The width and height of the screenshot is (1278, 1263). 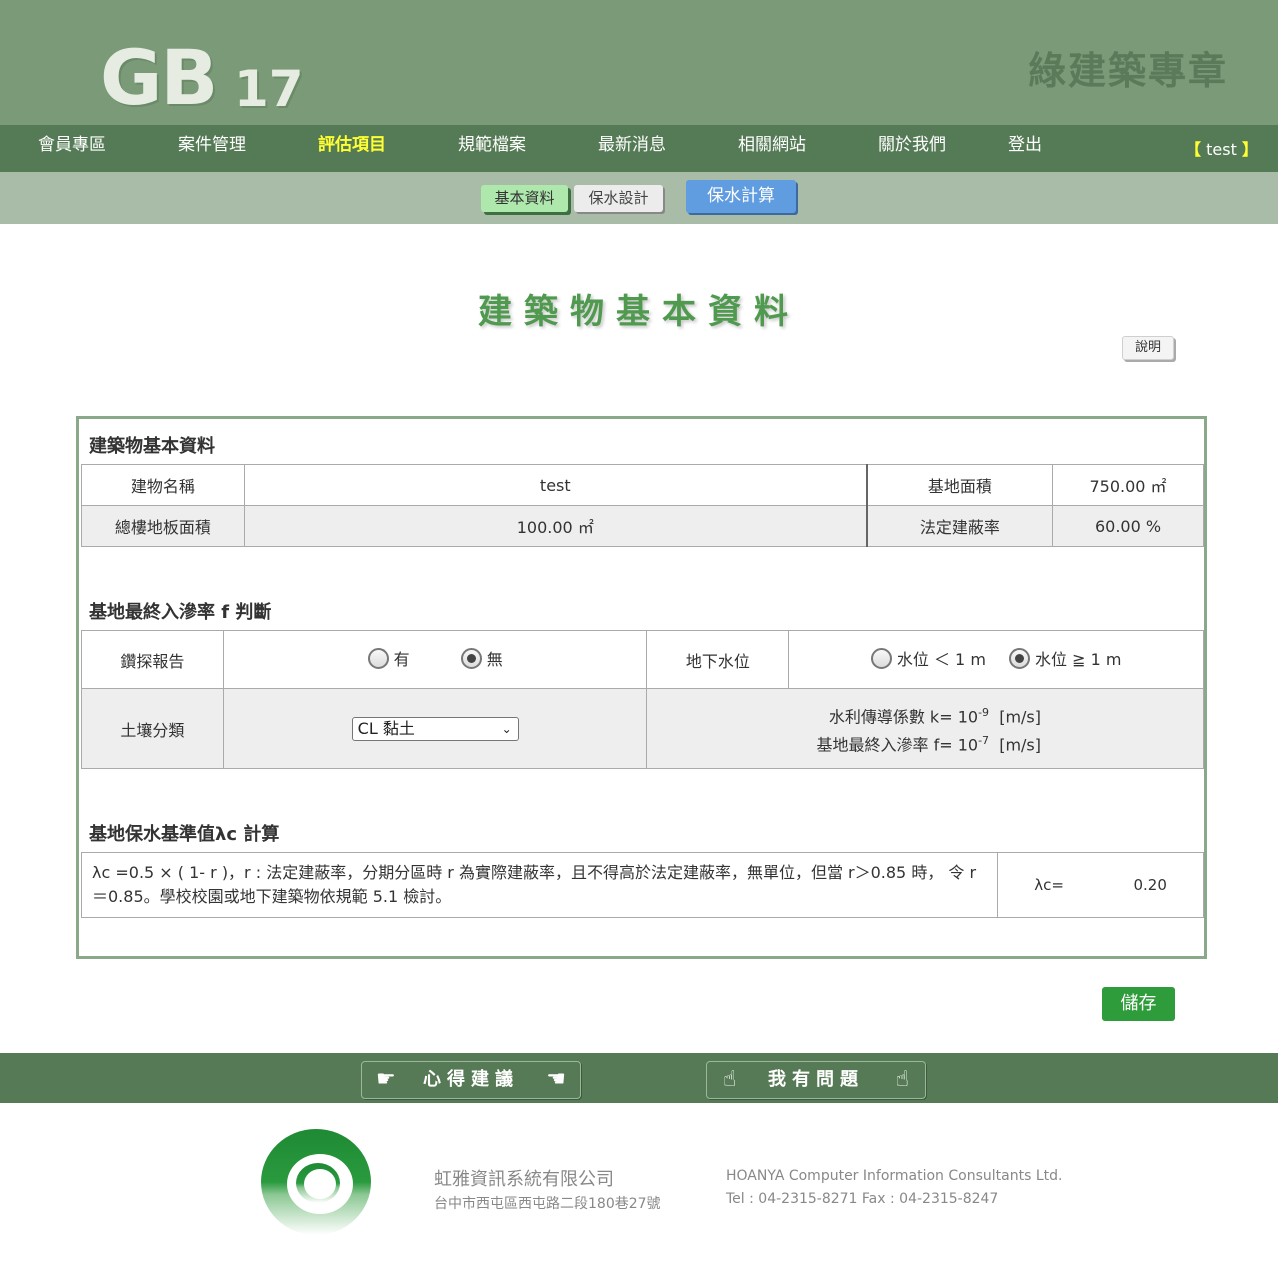 What do you see at coordinates (547, 1204) in the screenshot?
I see `company-address: 台中市西屯區西屯路二段180巷27號` at bounding box center [547, 1204].